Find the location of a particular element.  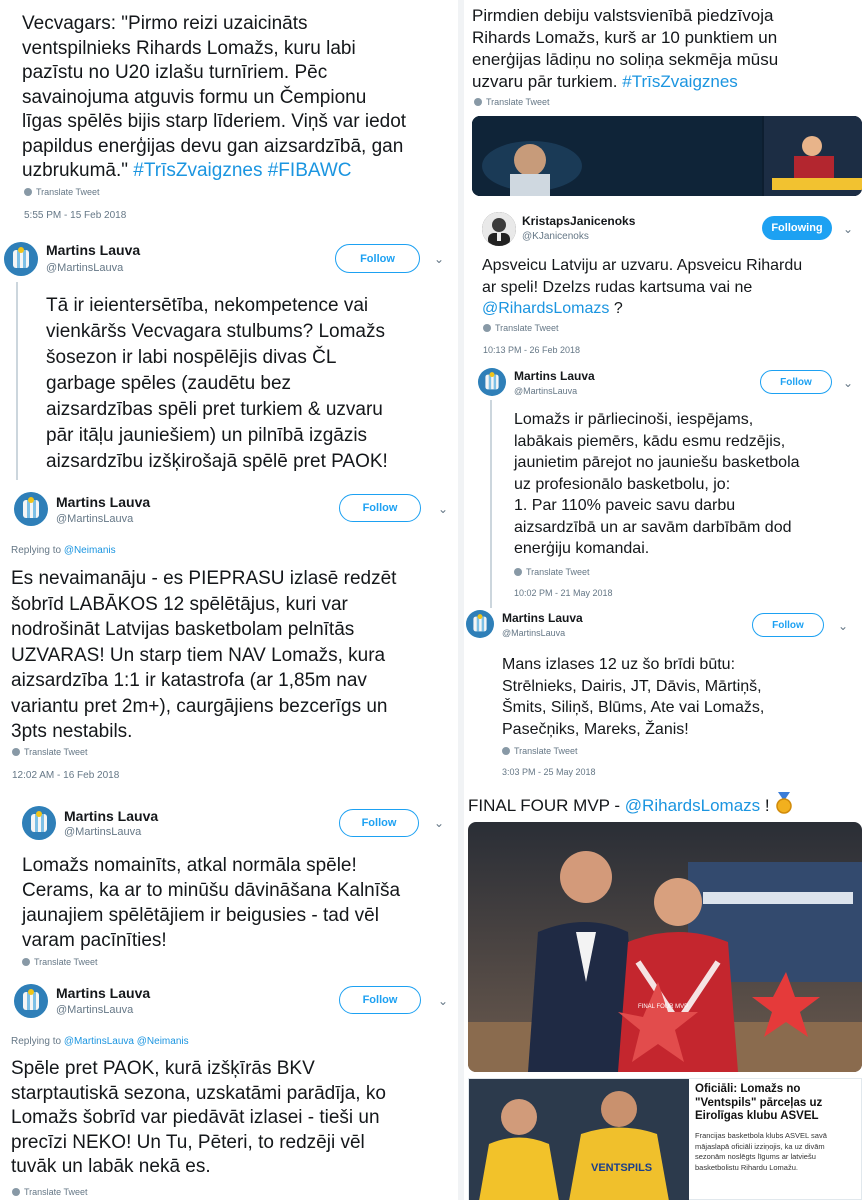

hashtag-link: #TrīsZvaigznes #FIBAWC is located at coordinates (242, 170).